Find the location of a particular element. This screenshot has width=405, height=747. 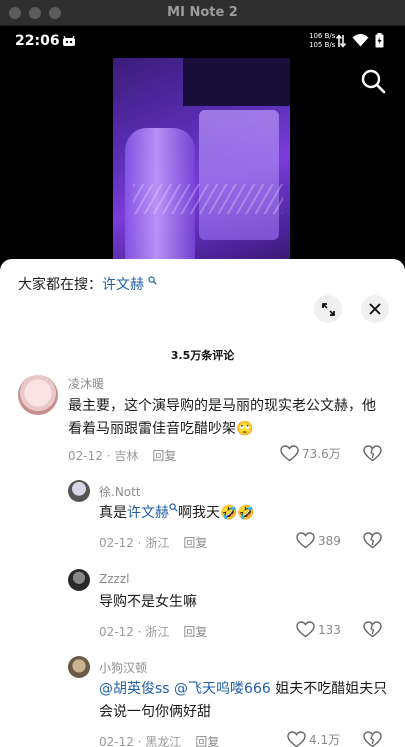

comment-username: 徐.Nott is located at coordinates (120, 491).